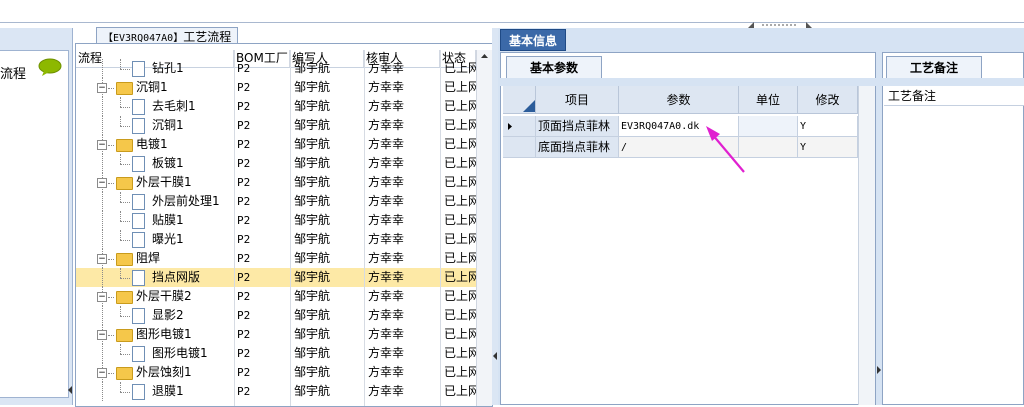  What do you see at coordinates (680, 147) in the screenshot?
I see `params-row: 底面挡点菲林 / Y` at bounding box center [680, 147].